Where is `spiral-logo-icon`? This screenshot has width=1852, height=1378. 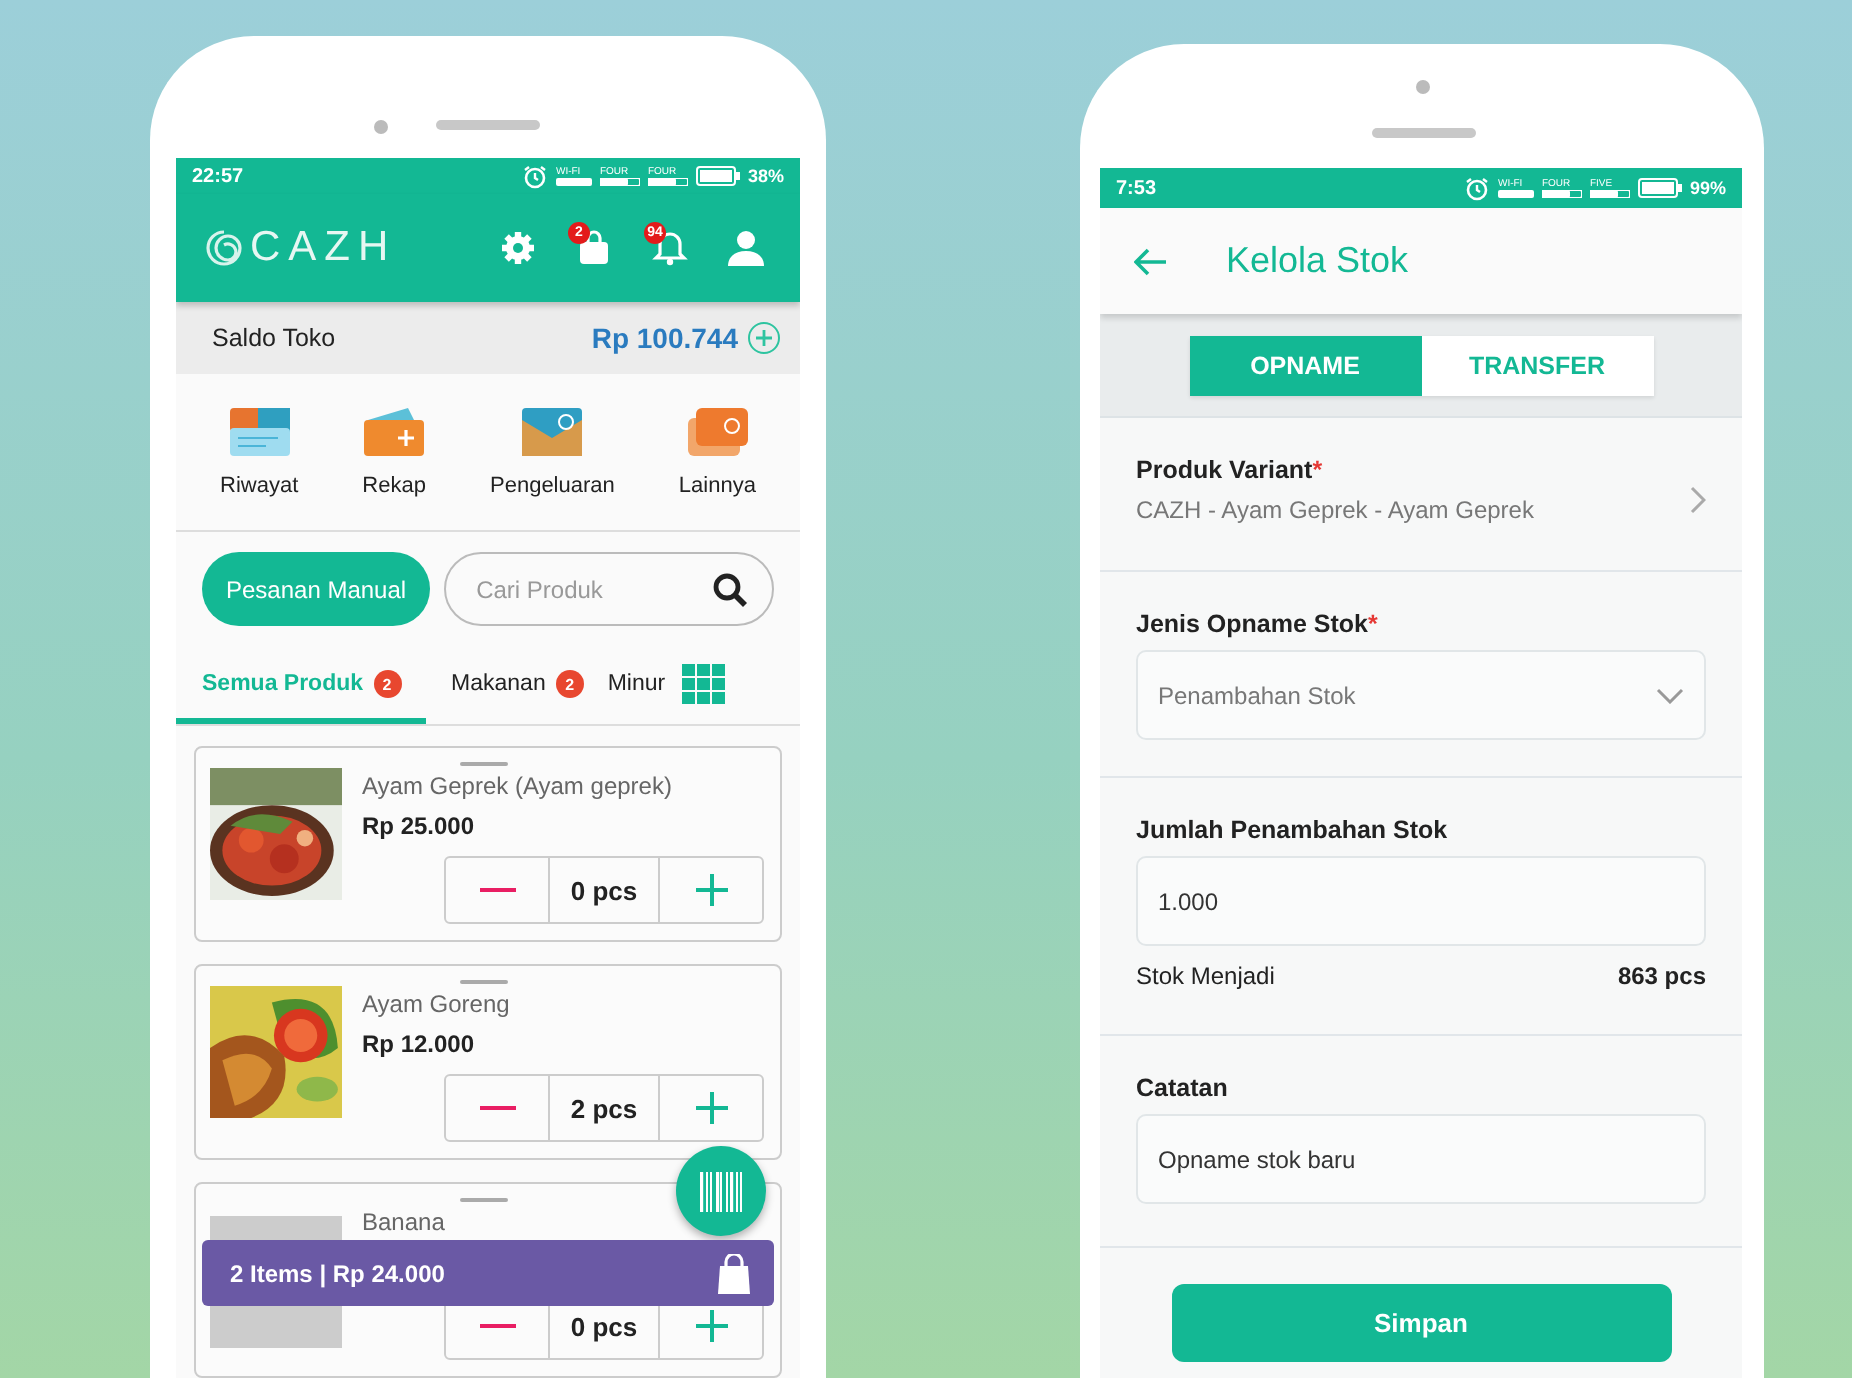
spiral-logo-icon is located at coordinates (224, 248).